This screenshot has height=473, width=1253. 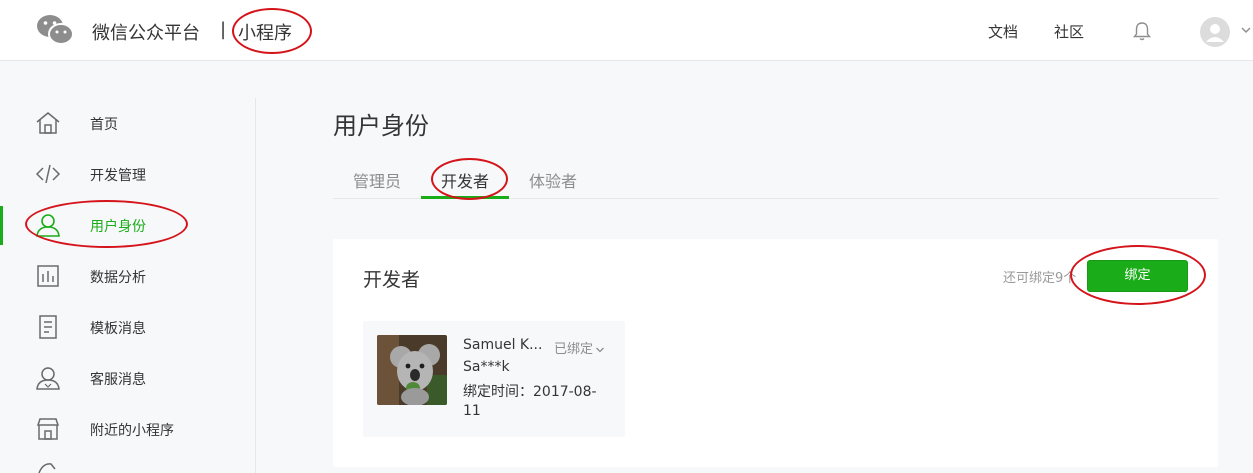 I want to click on sidebar-item-template-messages: 模板消息, so click(x=127, y=327).